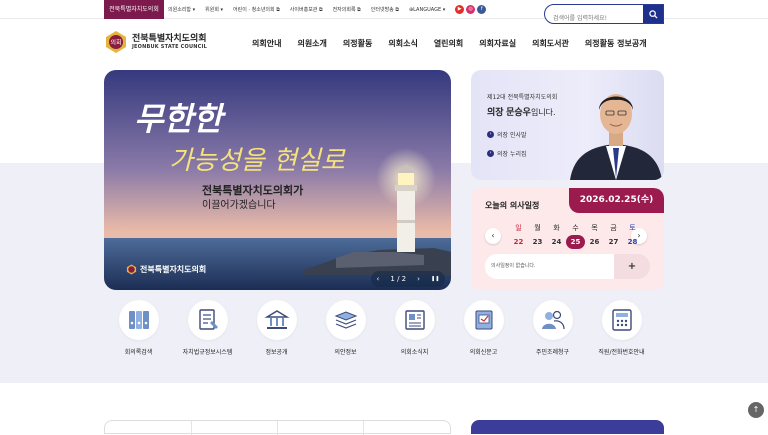  I want to click on youtube-icon: ▶, so click(460, 9).